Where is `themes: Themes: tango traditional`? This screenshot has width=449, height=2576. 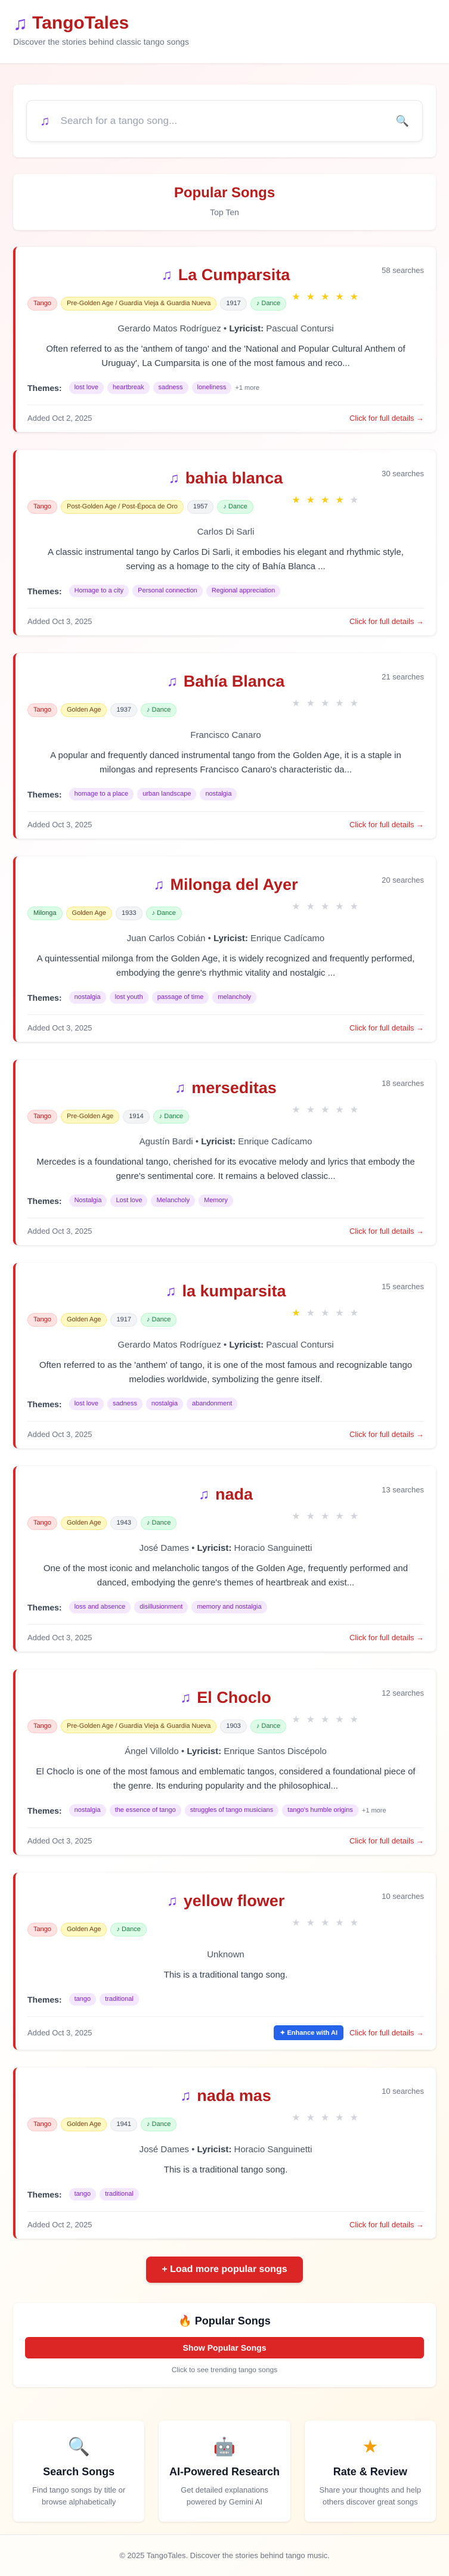 themes: Themes: tango traditional is located at coordinates (225, 1999).